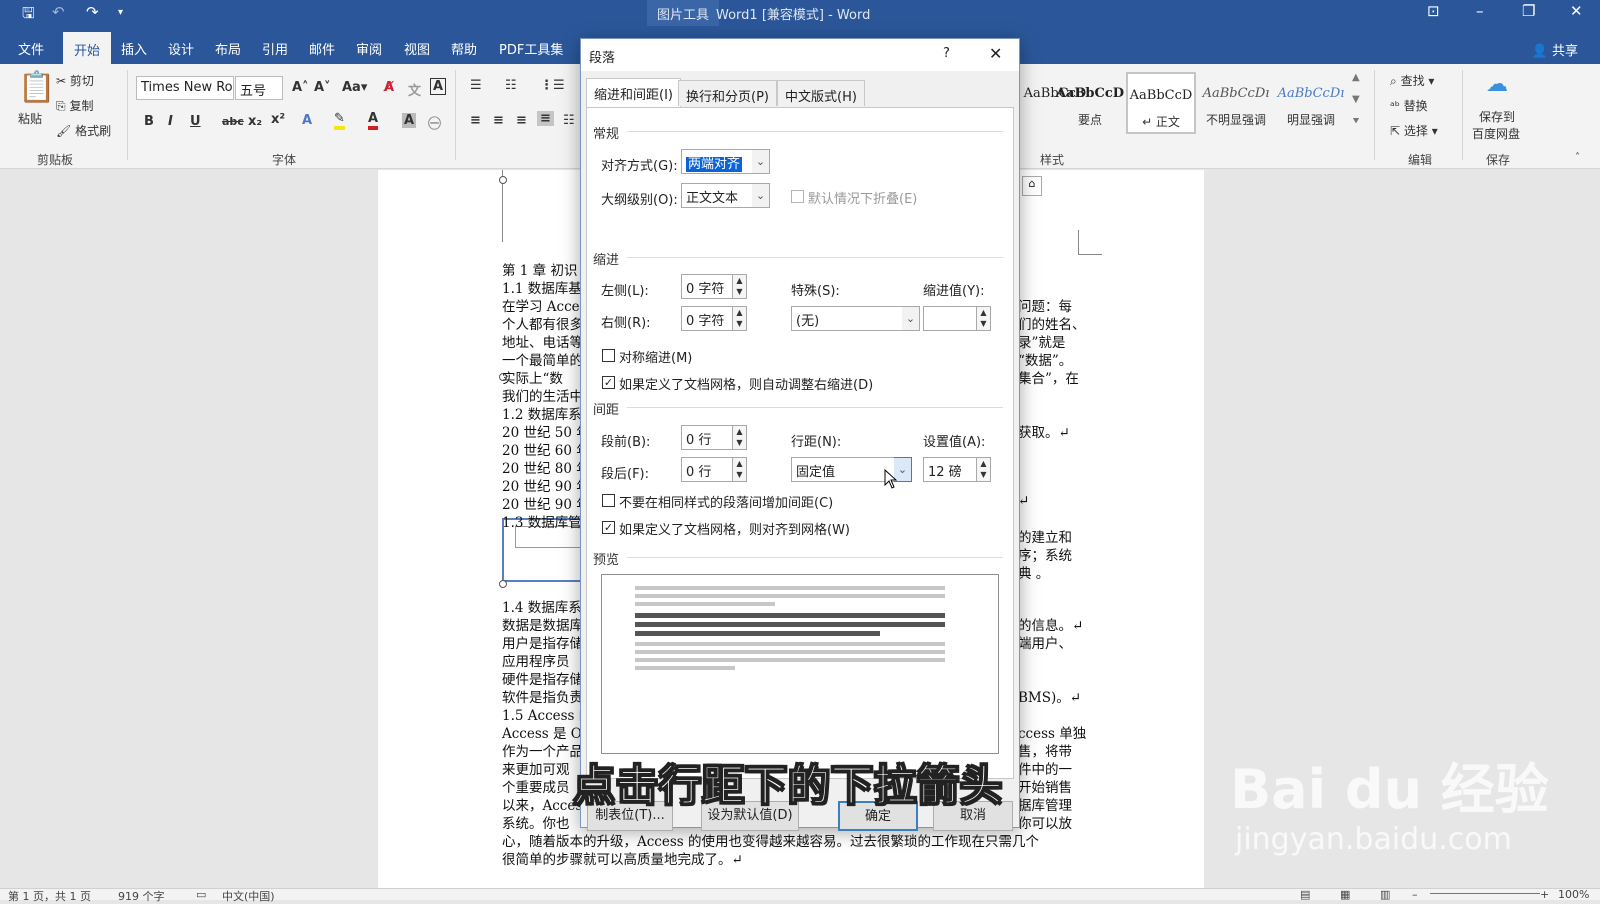 Image resolution: width=1600 pixels, height=904 pixels. What do you see at coordinates (92, 12) in the screenshot?
I see `redo-icon: ↷` at bounding box center [92, 12].